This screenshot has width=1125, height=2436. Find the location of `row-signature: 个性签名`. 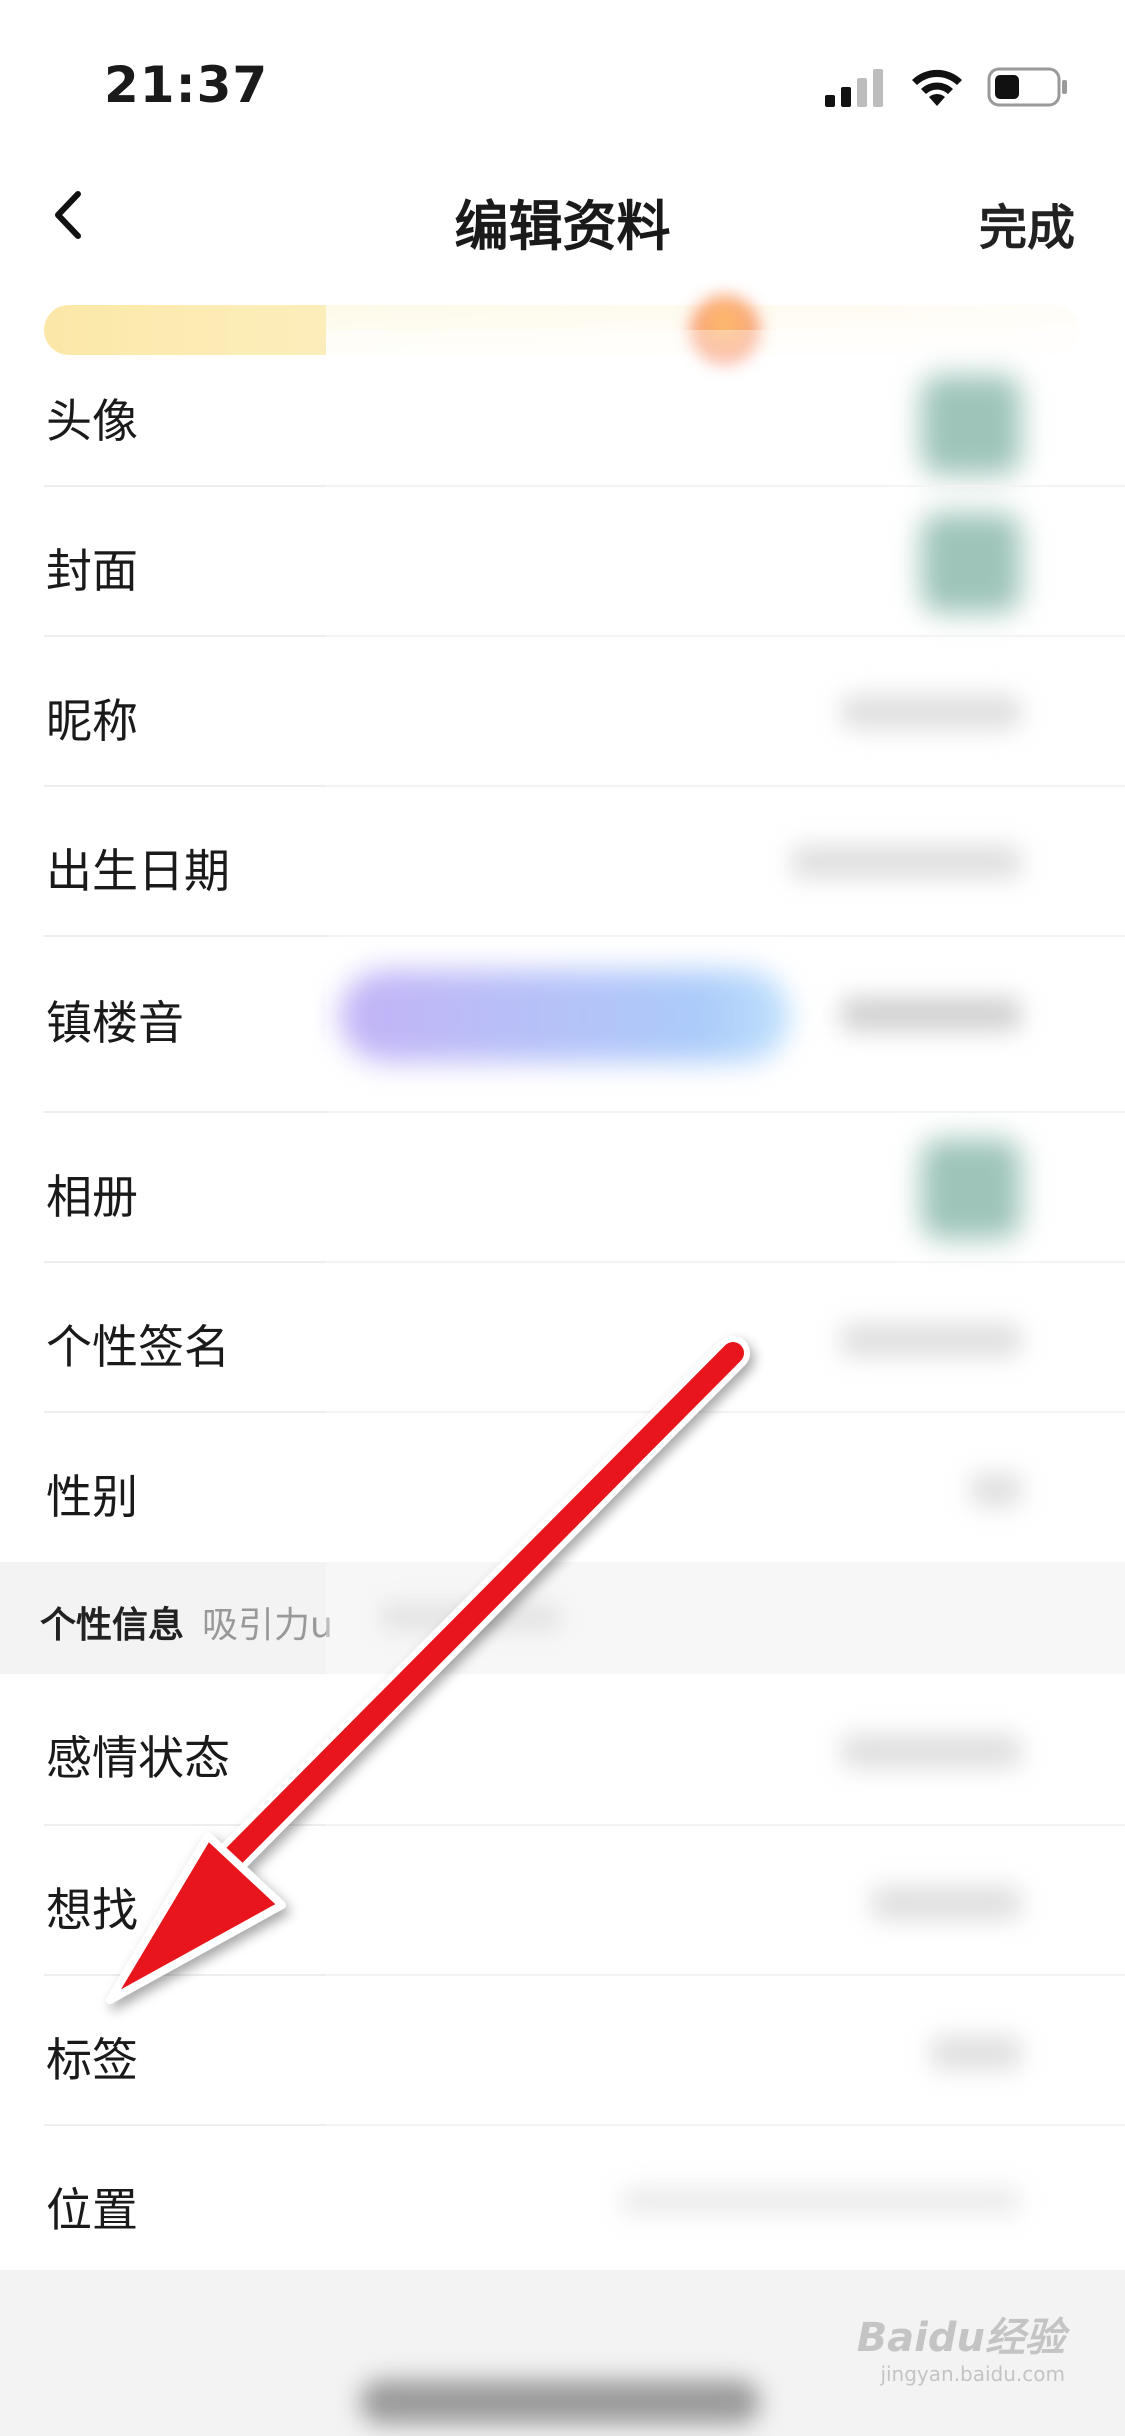

row-signature: 个性签名 is located at coordinates (562, 1337).